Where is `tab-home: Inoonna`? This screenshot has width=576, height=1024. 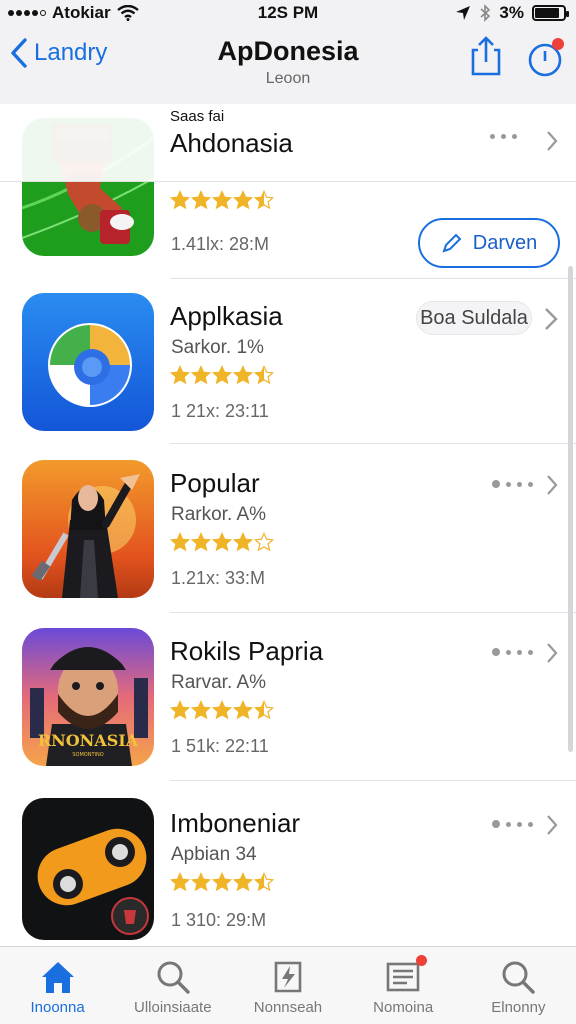 tab-home: Inoonna is located at coordinates (57, 985).